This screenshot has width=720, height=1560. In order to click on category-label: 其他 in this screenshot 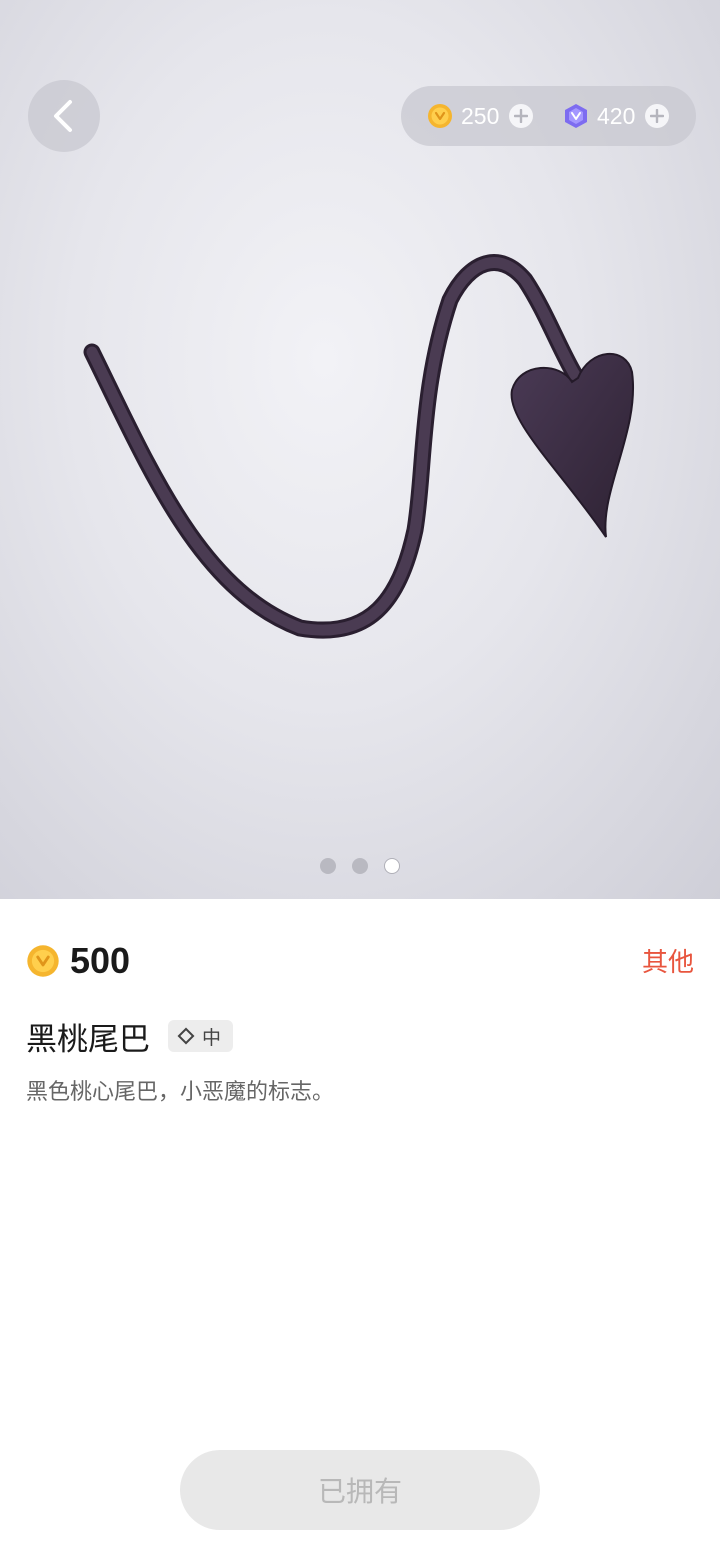, I will do `click(667, 963)`.